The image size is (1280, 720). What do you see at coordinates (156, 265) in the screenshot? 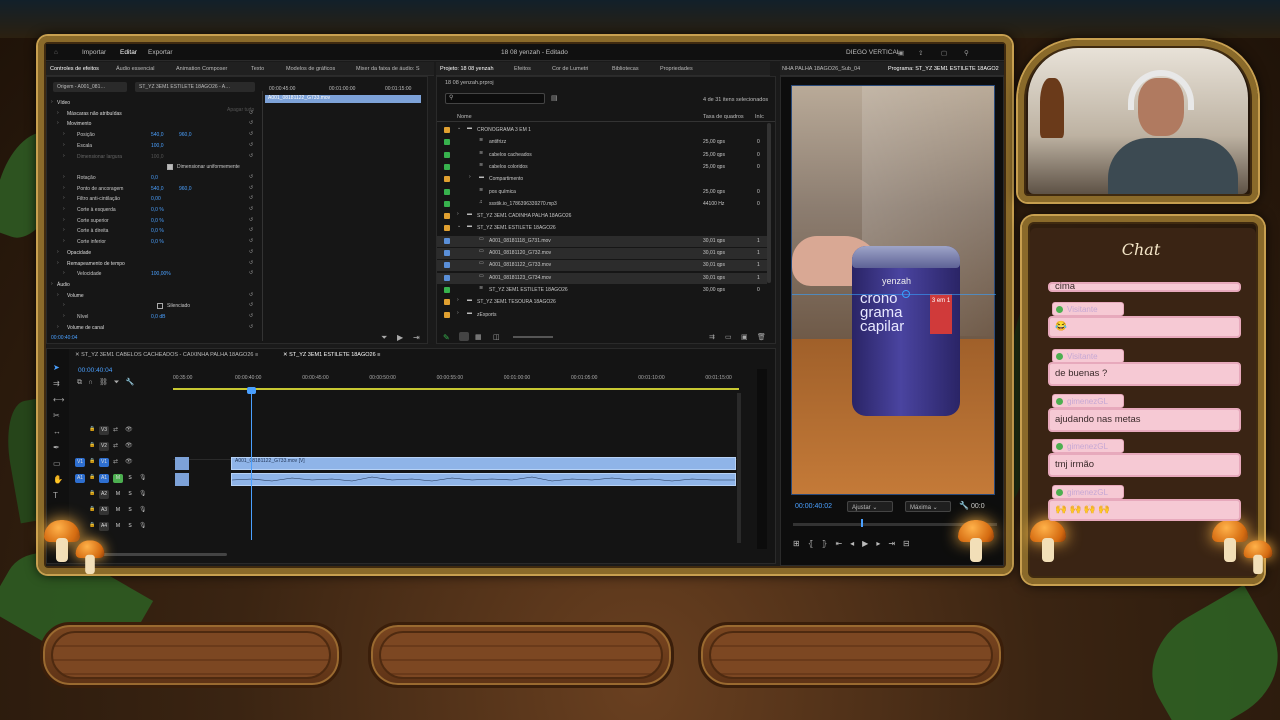
I see `effect-row: › Remapeamento de tempo ↺` at bounding box center [156, 265].